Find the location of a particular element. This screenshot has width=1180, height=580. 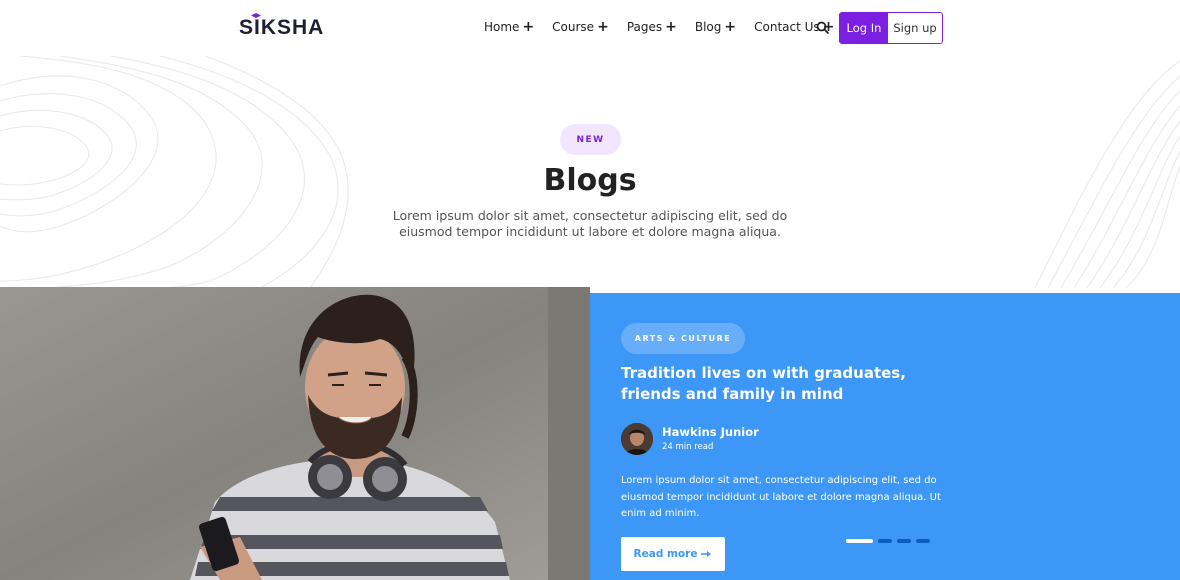

read-more-button: Read more is located at coordinates (673, 554).